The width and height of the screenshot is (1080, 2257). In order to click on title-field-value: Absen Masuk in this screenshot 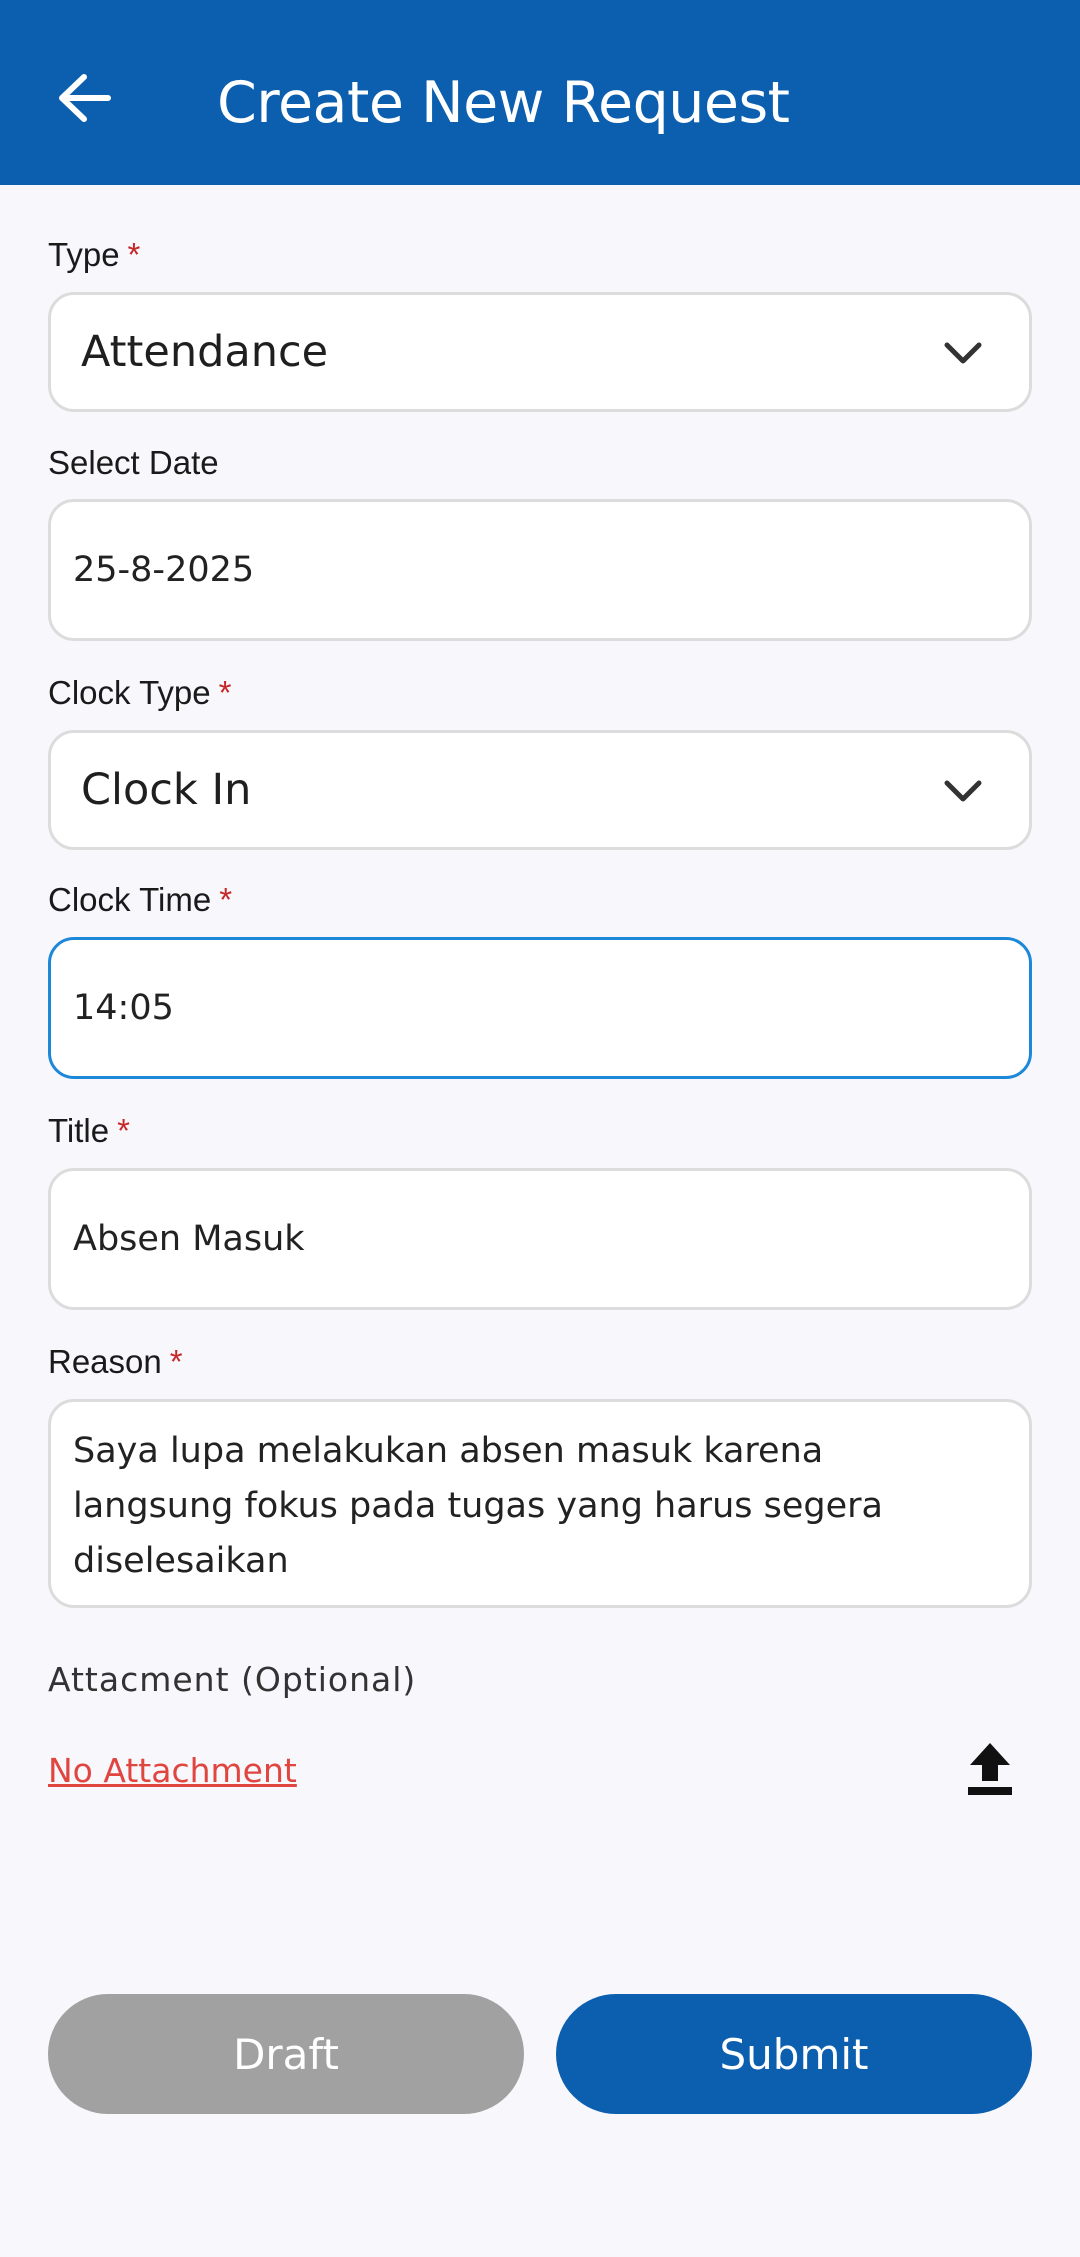, I will do `click(189, 1239)`.